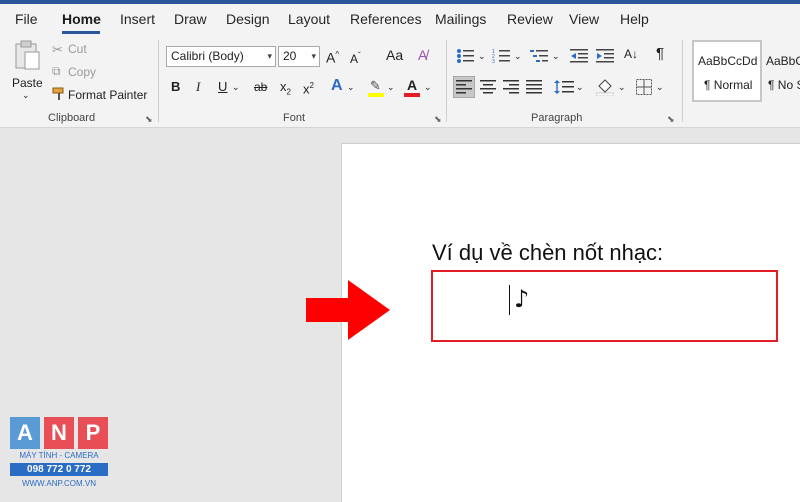  Describe the element at coordinates (93, 433) in the screenshot. I see `logo-letter-p: P` at that location.